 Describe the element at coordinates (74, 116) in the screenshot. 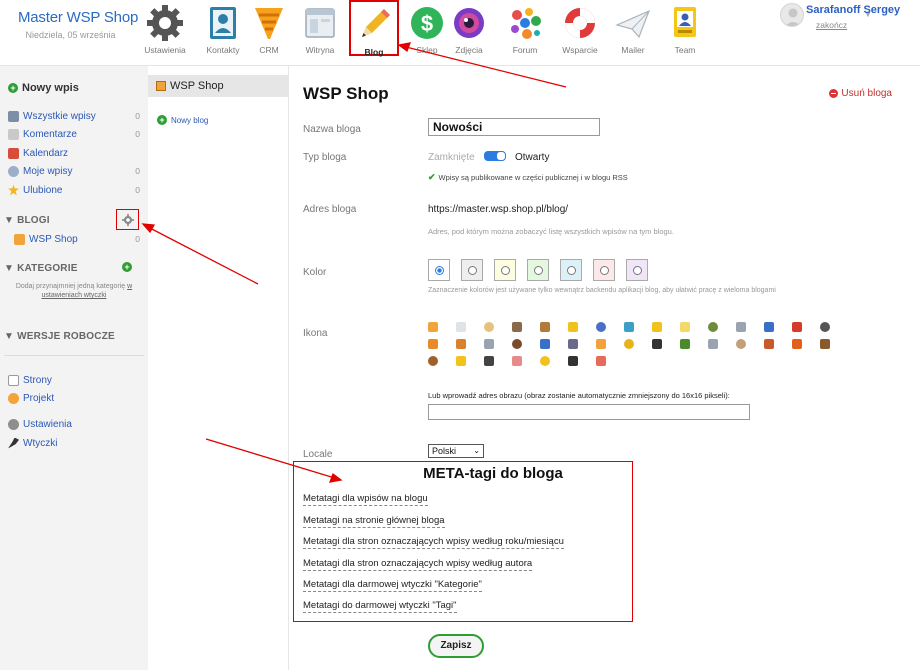

I see `sidebar-item-all-posts: Wszystkie wpisy 0` at that location.